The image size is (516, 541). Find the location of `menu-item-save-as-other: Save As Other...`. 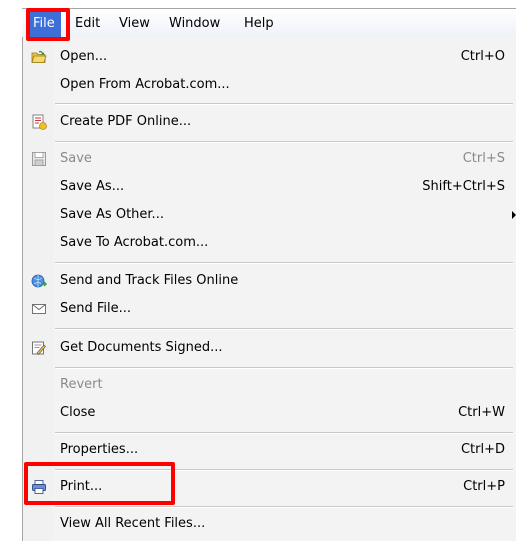

menu-item-save-as-other: Save As Other... is located at coordinates (270, 215).